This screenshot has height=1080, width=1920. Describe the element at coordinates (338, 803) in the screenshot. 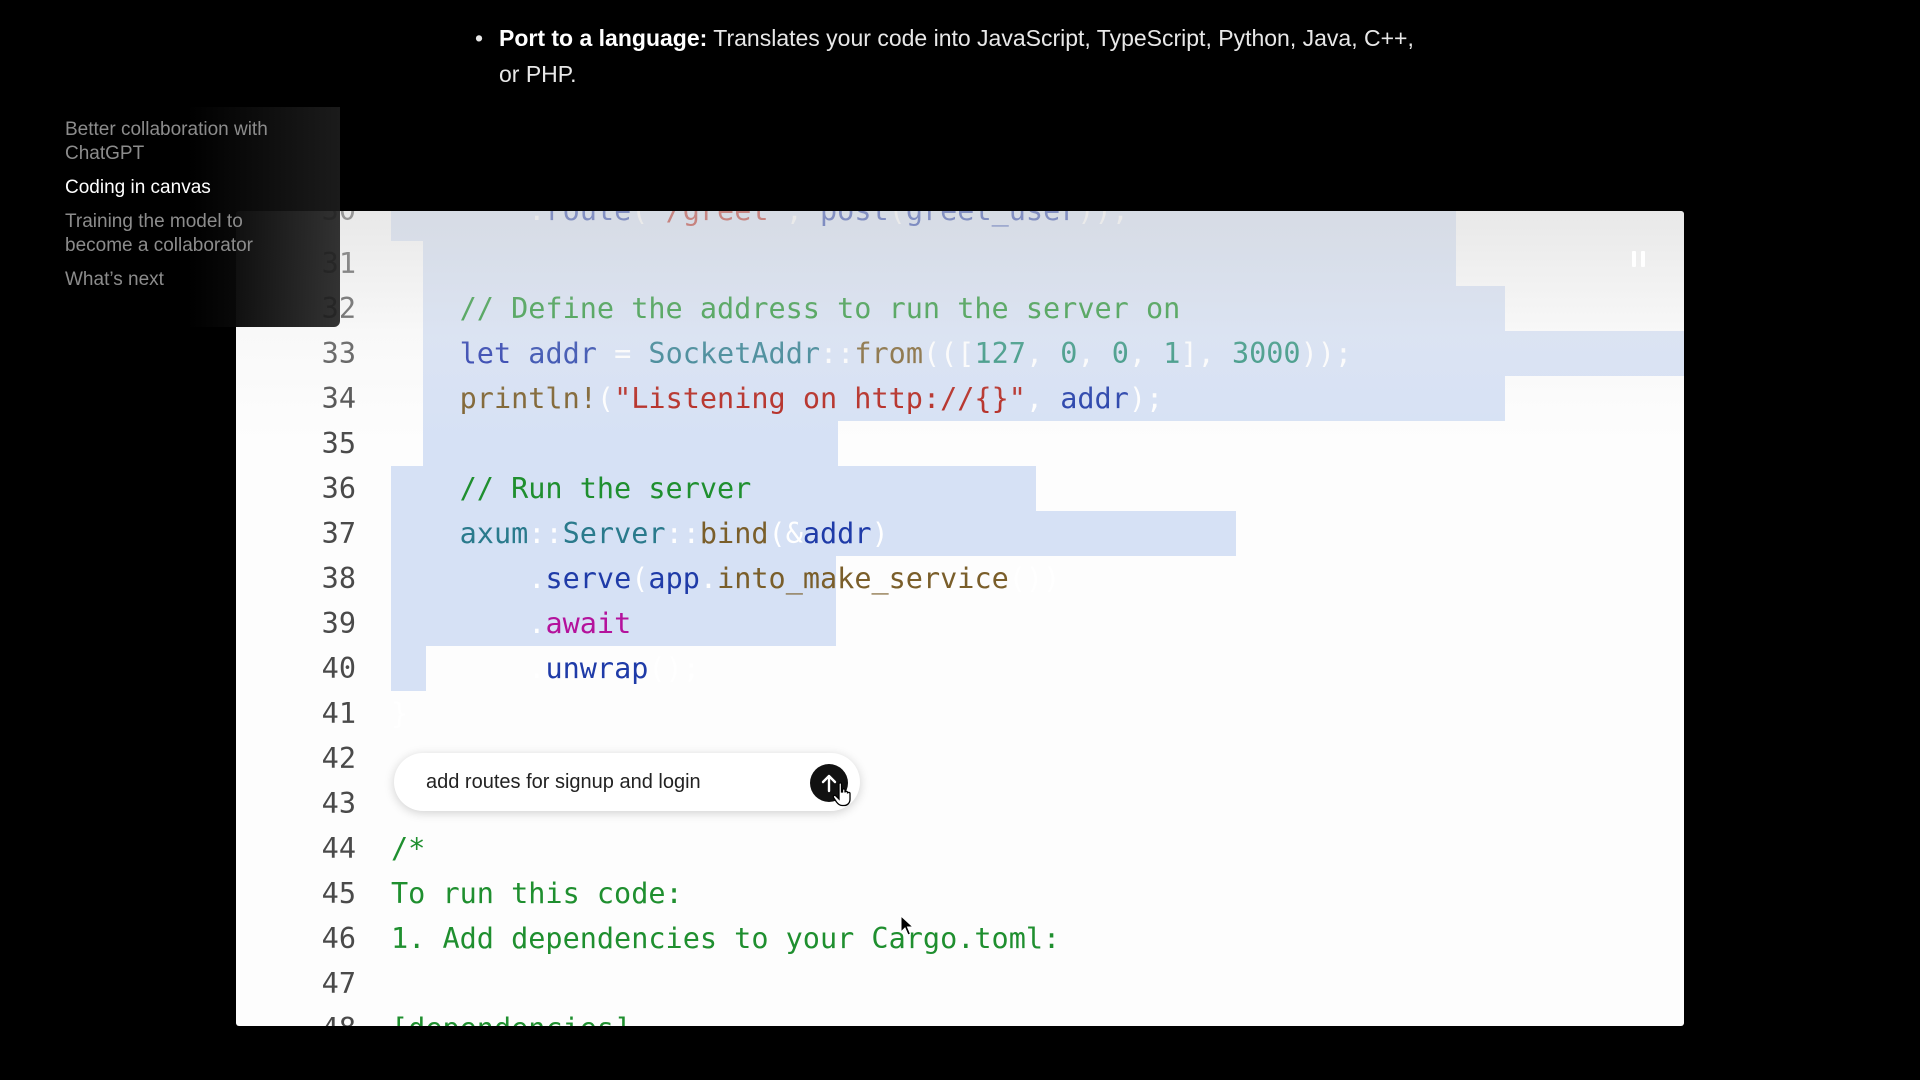

I see `line-number: 43` at that location.